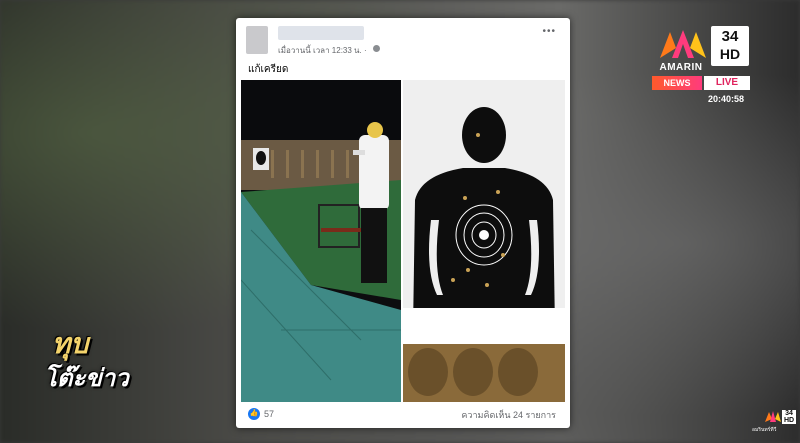  I want to click on post-caption: แก้เครียด, so click(268, 69).